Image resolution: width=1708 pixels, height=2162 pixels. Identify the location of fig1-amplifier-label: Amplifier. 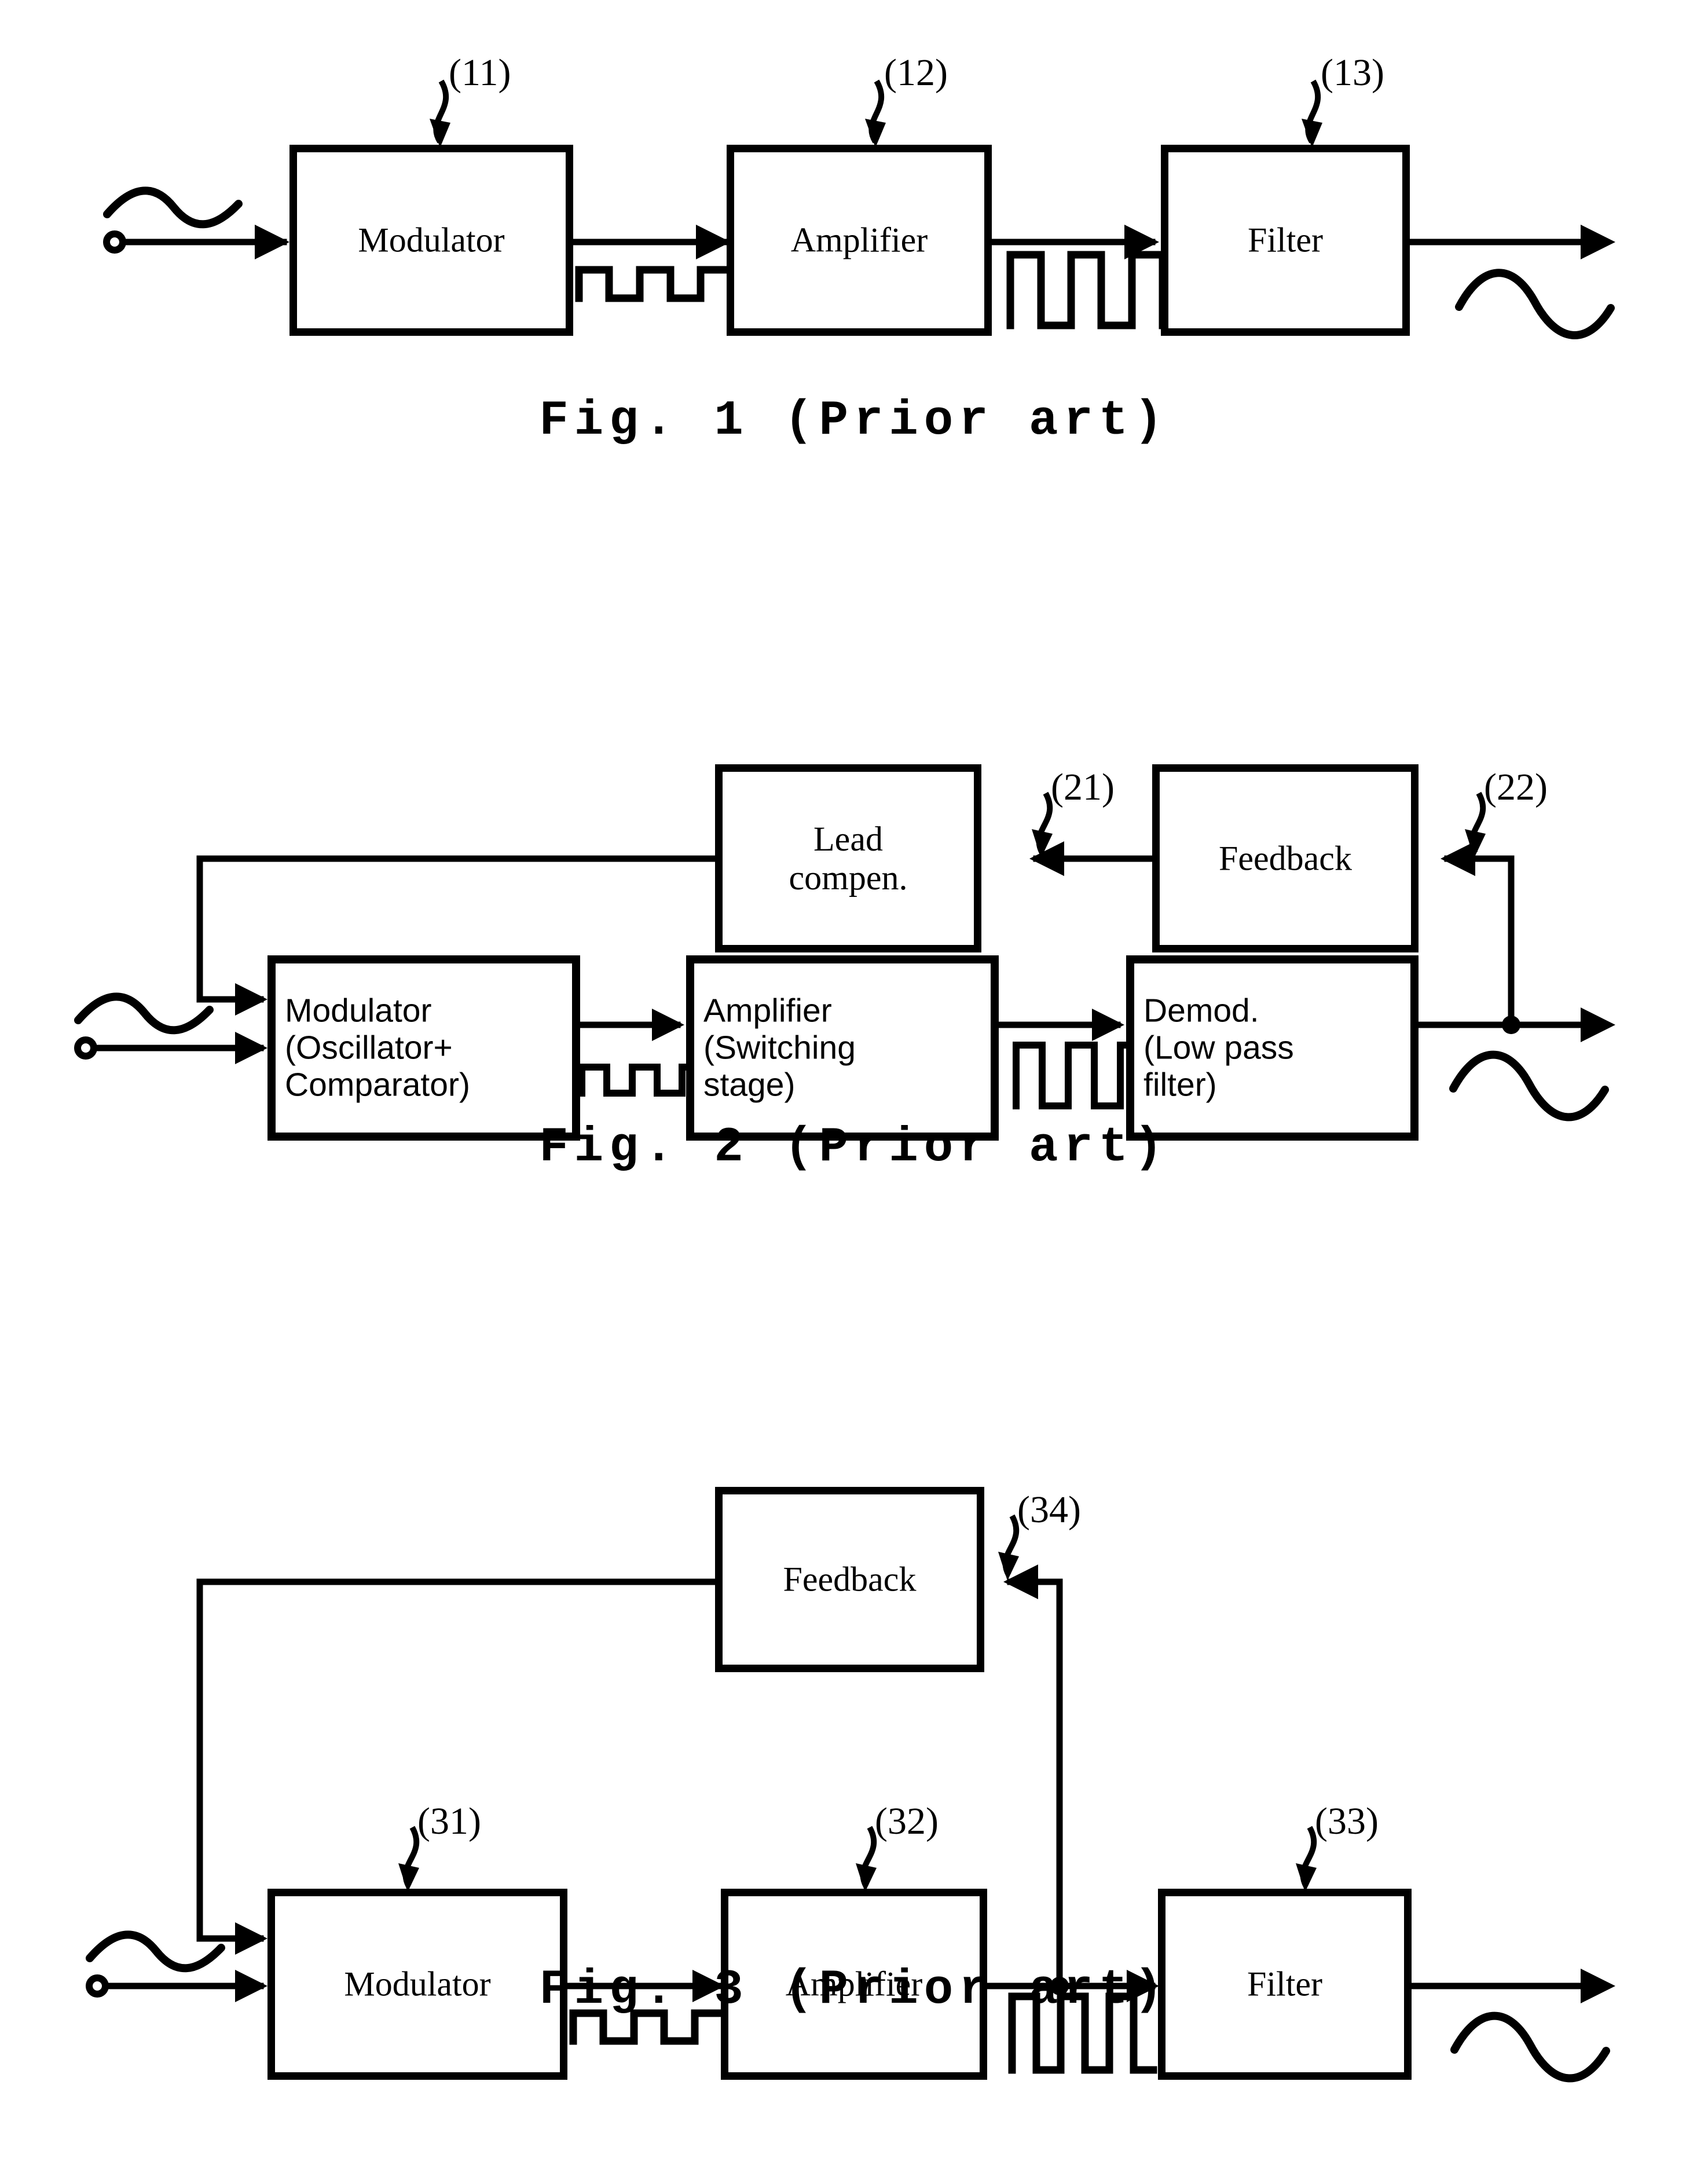
(859, 240).